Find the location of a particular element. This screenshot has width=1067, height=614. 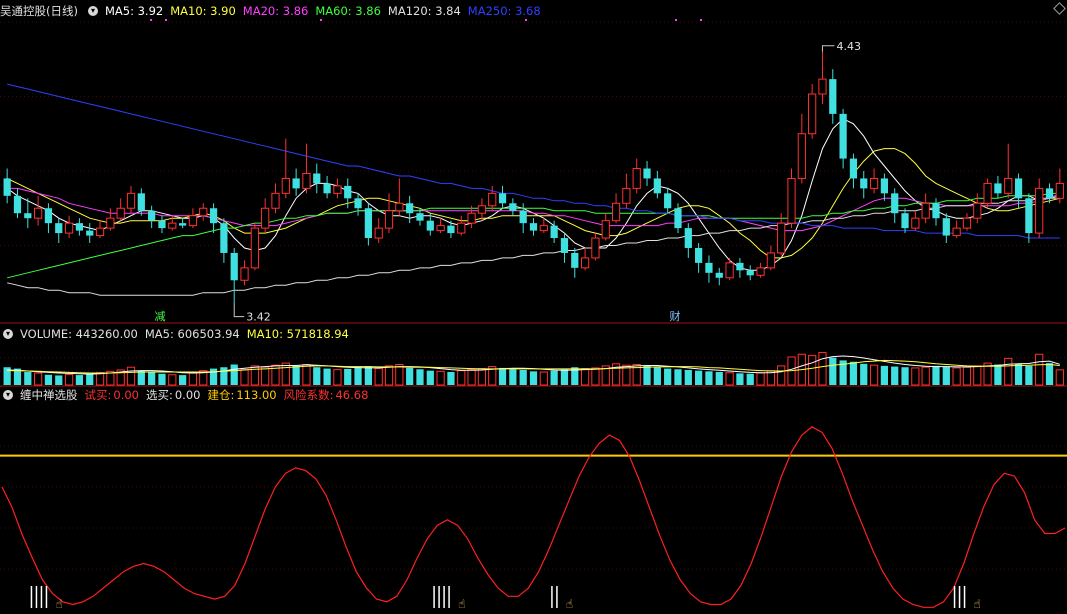

event-marker: 减 is located at coordinates (160, 316).